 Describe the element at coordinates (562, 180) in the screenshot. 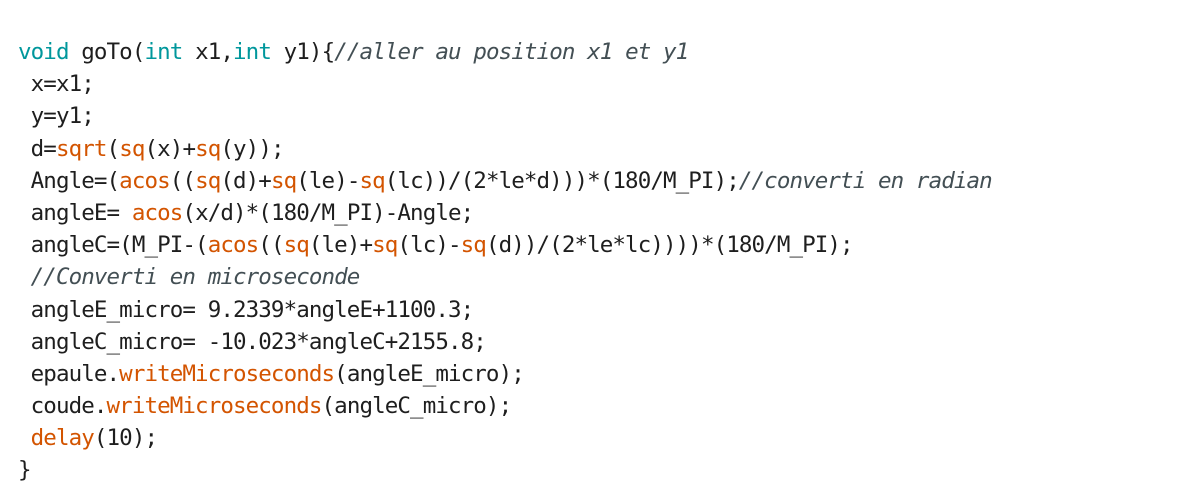

I see `code-token-plain: (lc))/(2*le*d)))*(180/M_PI);` at that location.